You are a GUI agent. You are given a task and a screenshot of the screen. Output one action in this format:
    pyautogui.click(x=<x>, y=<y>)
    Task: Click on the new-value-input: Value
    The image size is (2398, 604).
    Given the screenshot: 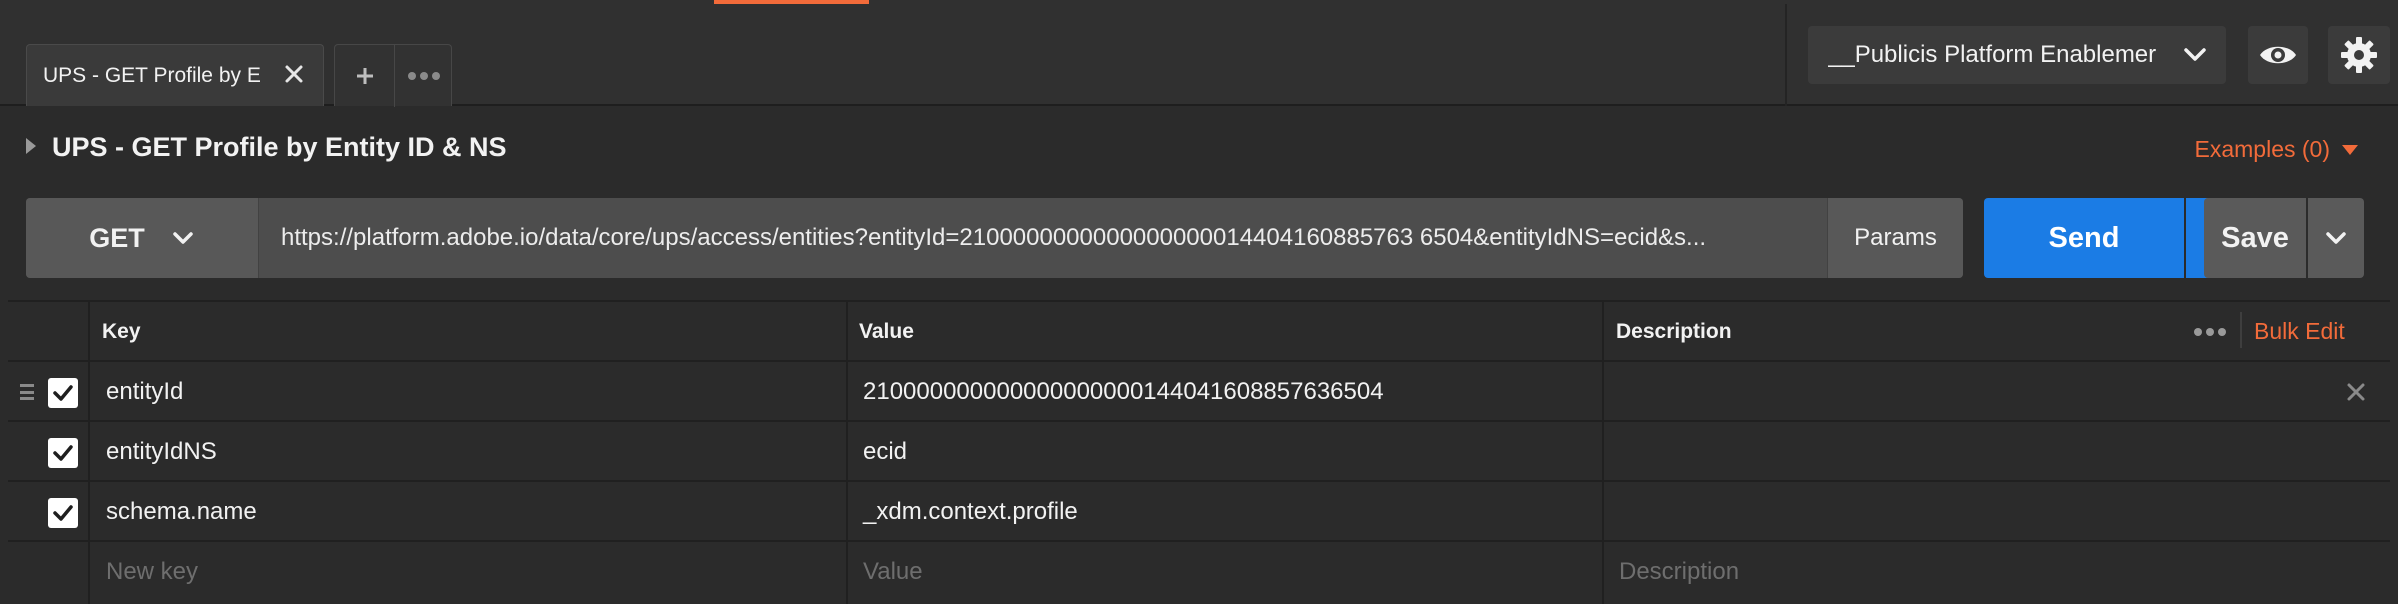 What is the action you would take?
    pyautogui.click(x=893, y=572)
    